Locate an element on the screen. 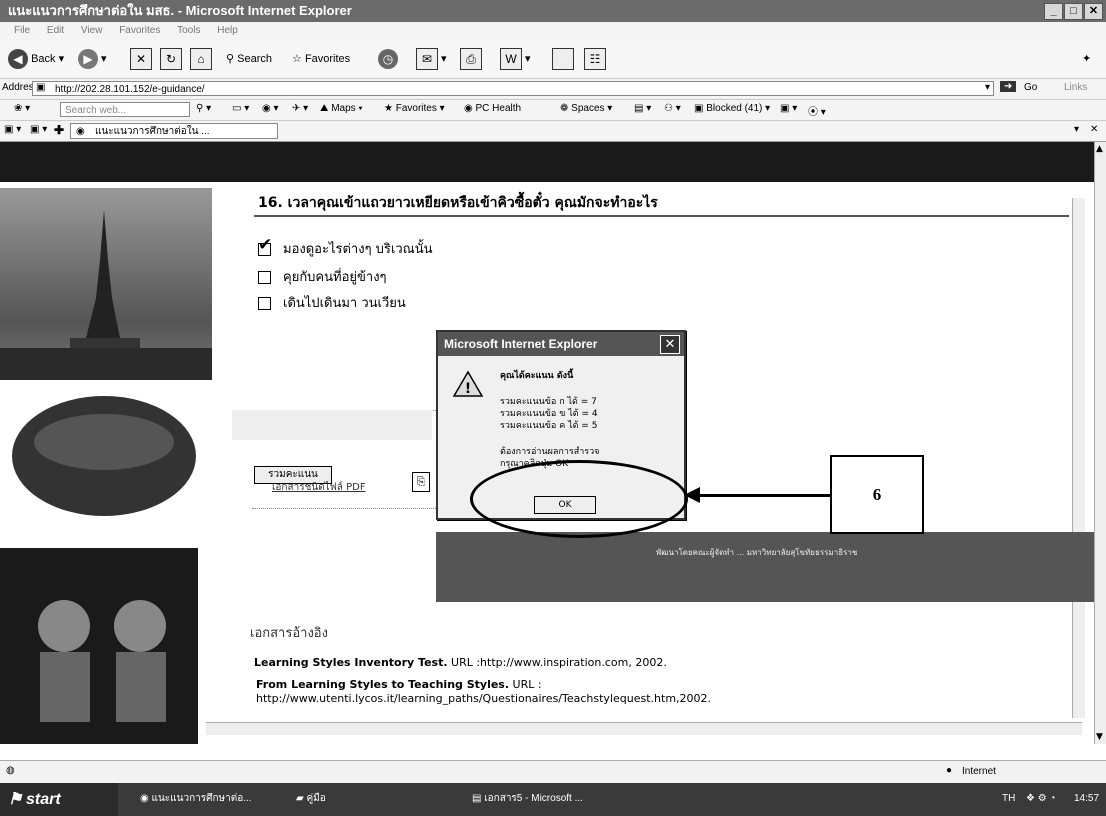  reference-1-title: Learning Styles Inventory Test. is located at coordinates (351, 662).